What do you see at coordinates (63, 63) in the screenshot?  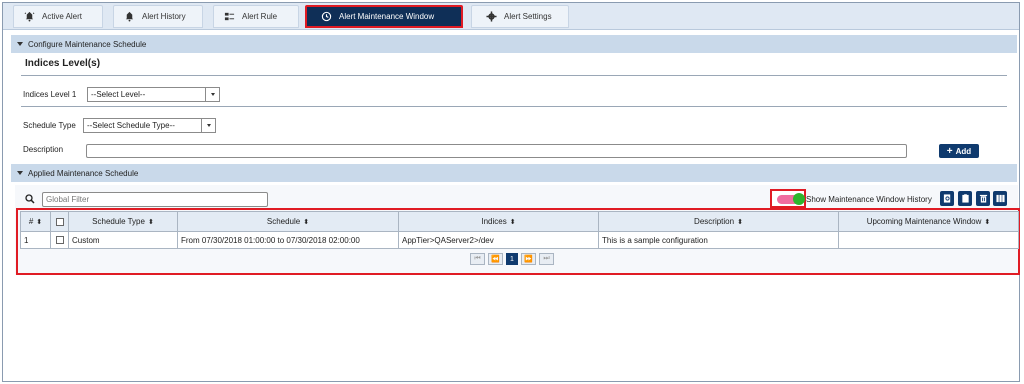 I see `indices-heading: Indices Level(s)` at bounding box center [63, 63].